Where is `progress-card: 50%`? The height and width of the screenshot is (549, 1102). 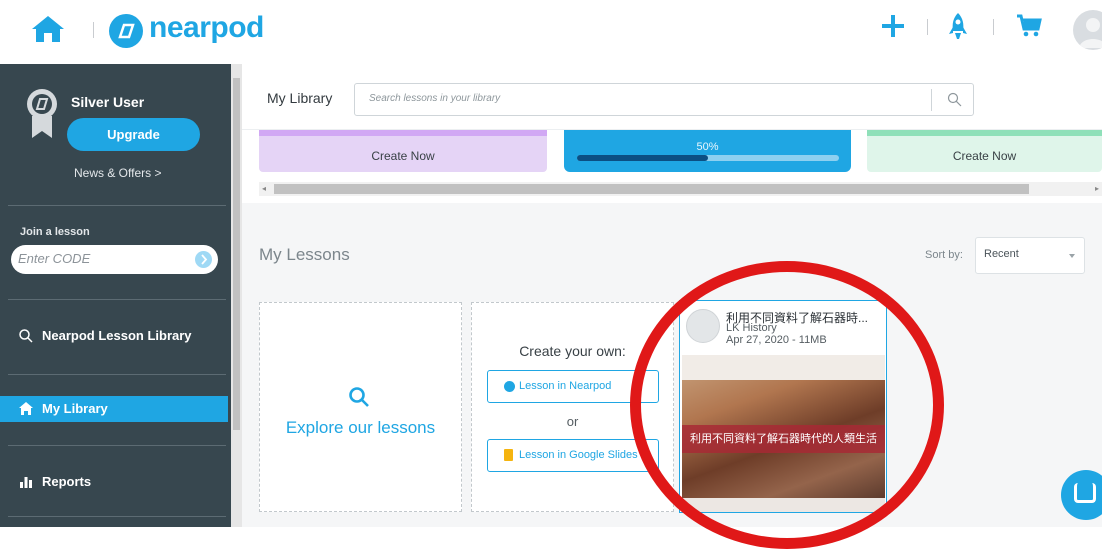
progress-card: 50% is located at coordinates (707, 151).